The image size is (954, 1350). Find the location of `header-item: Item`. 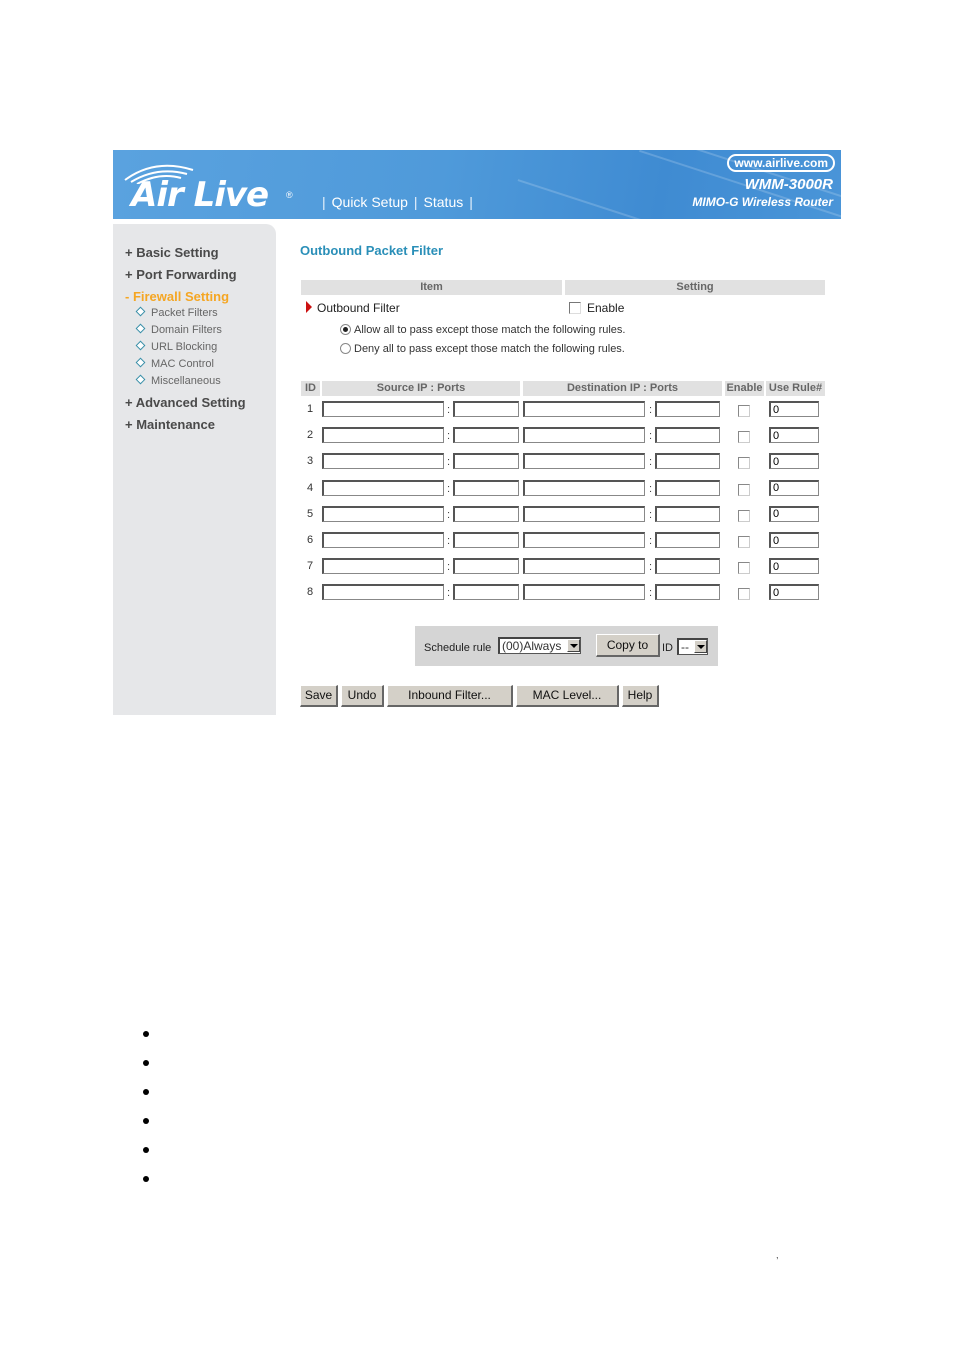

header-item: Item is located at coordinates (431, 287).